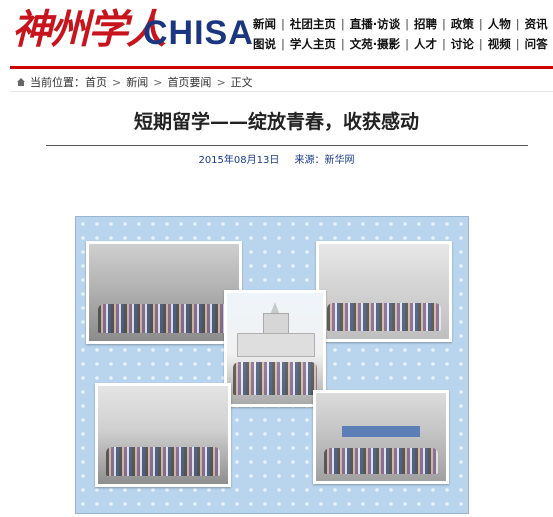 This screenshot has width=553, height=517. Describe the element at coordinates (137, 82) in the screenshot. I see `breadcrumb-item-news: 新闻` at that location.